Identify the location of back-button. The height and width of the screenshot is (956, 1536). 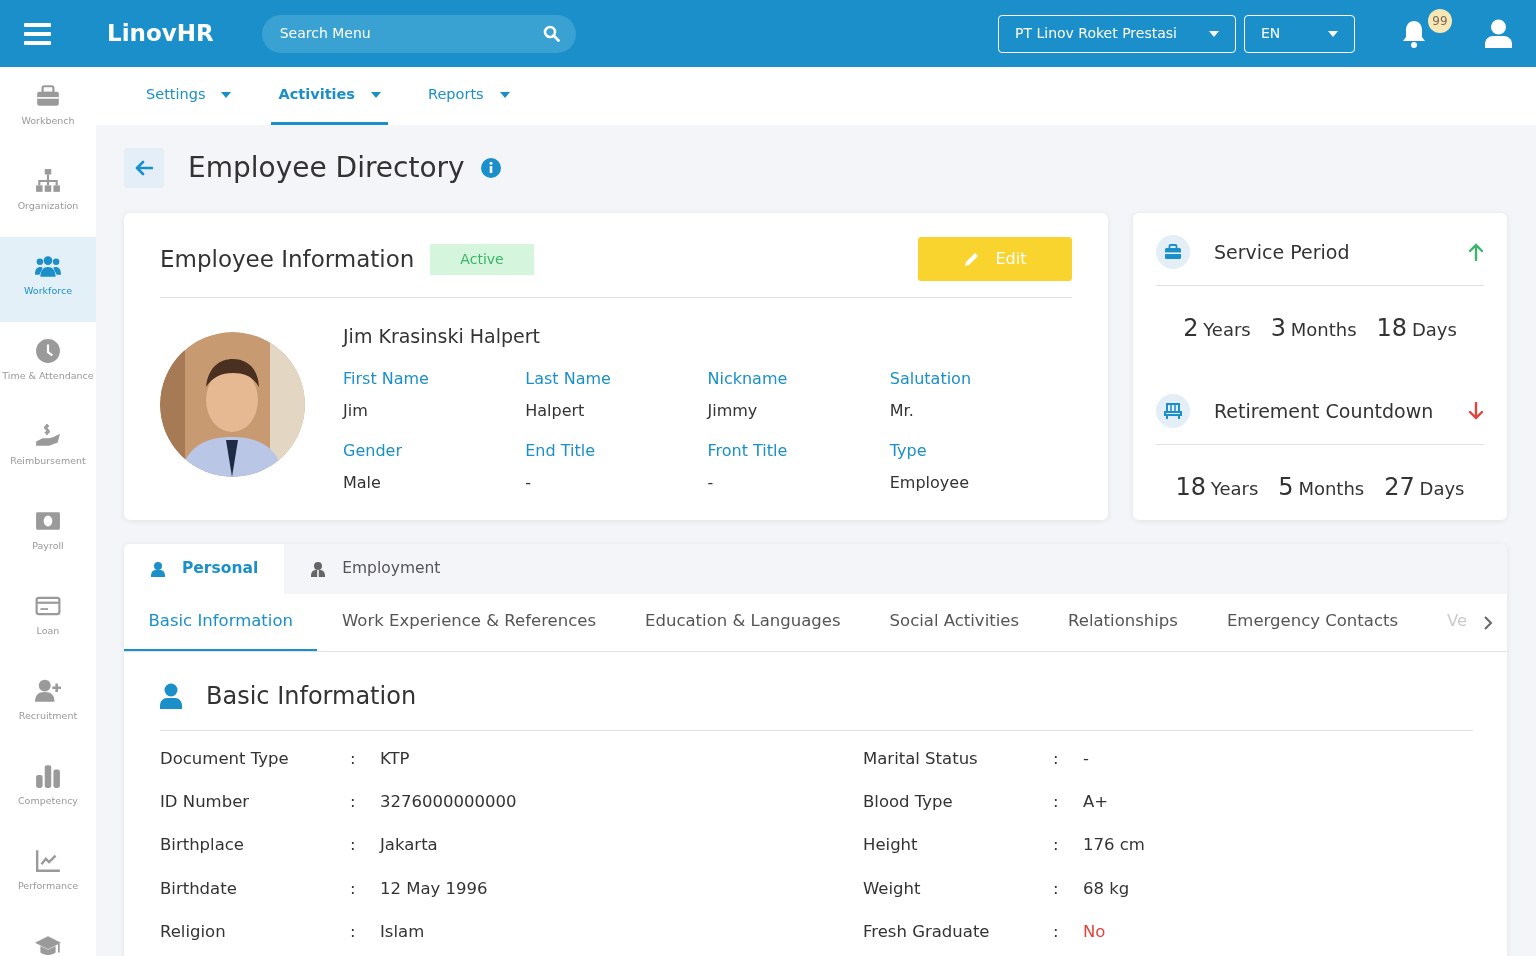
(144, 168).